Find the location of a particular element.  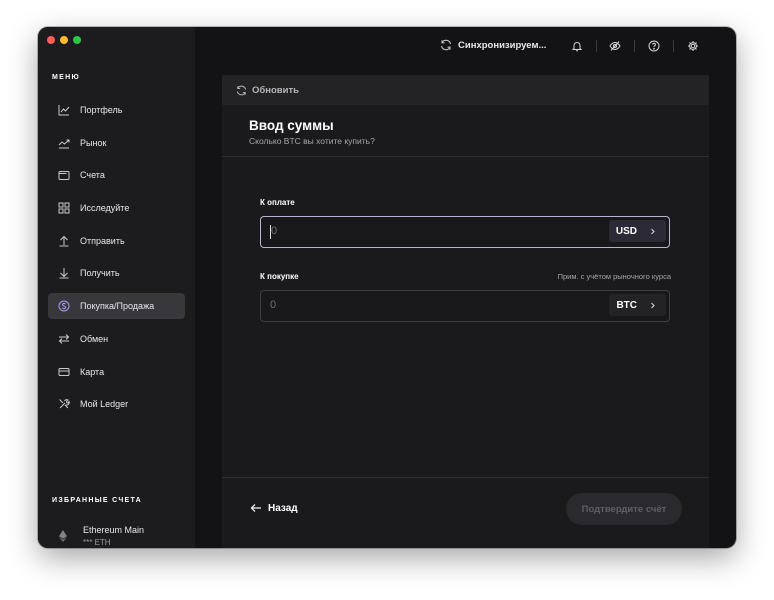

trend-icon is located at coordinates (64, 143).